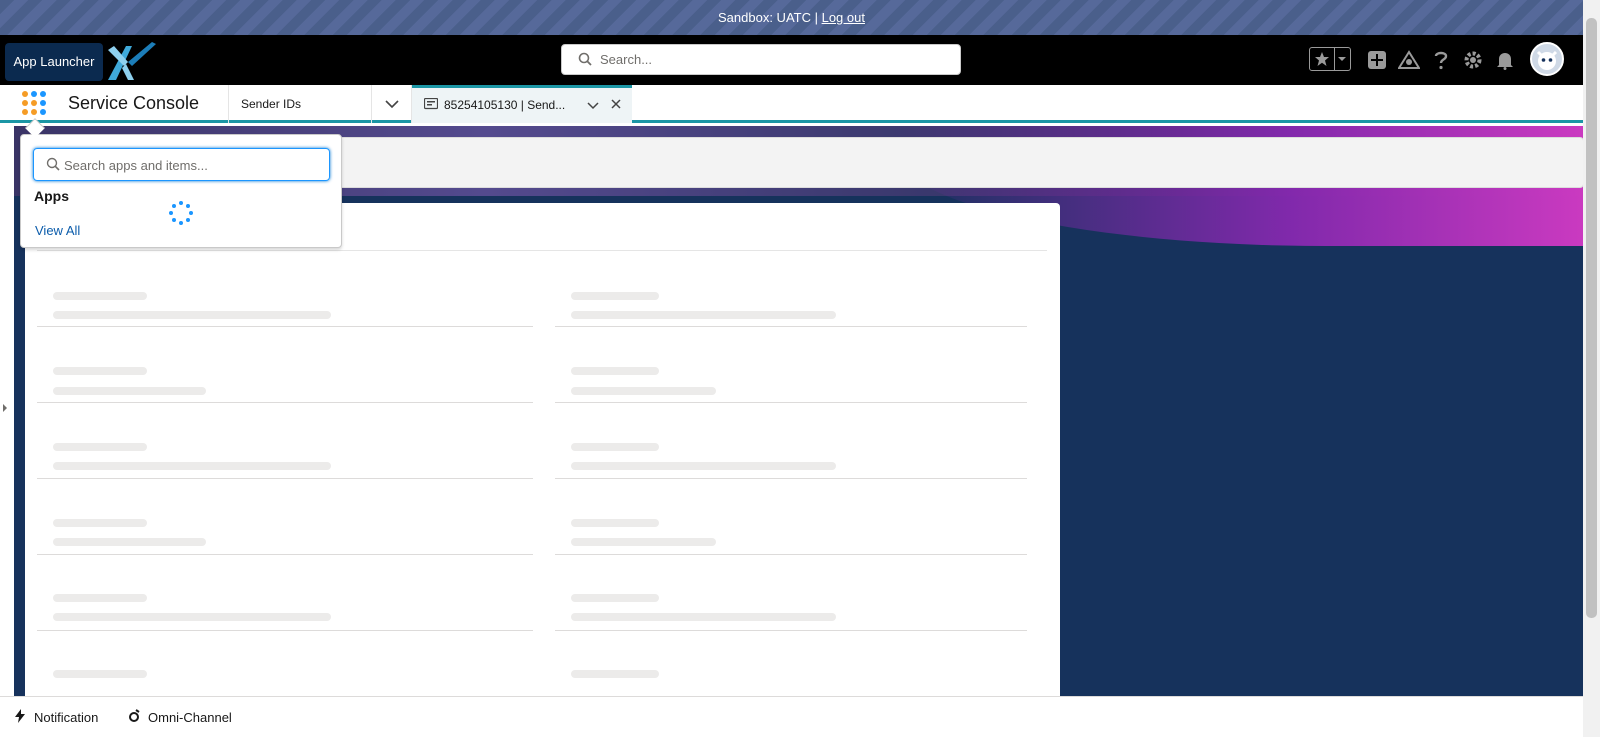 The height and width of the screenshot is (737, 1600). Describe the element at coordinates (1473, 60) in the screenshot. I see `setup-gear-icon` at that location.